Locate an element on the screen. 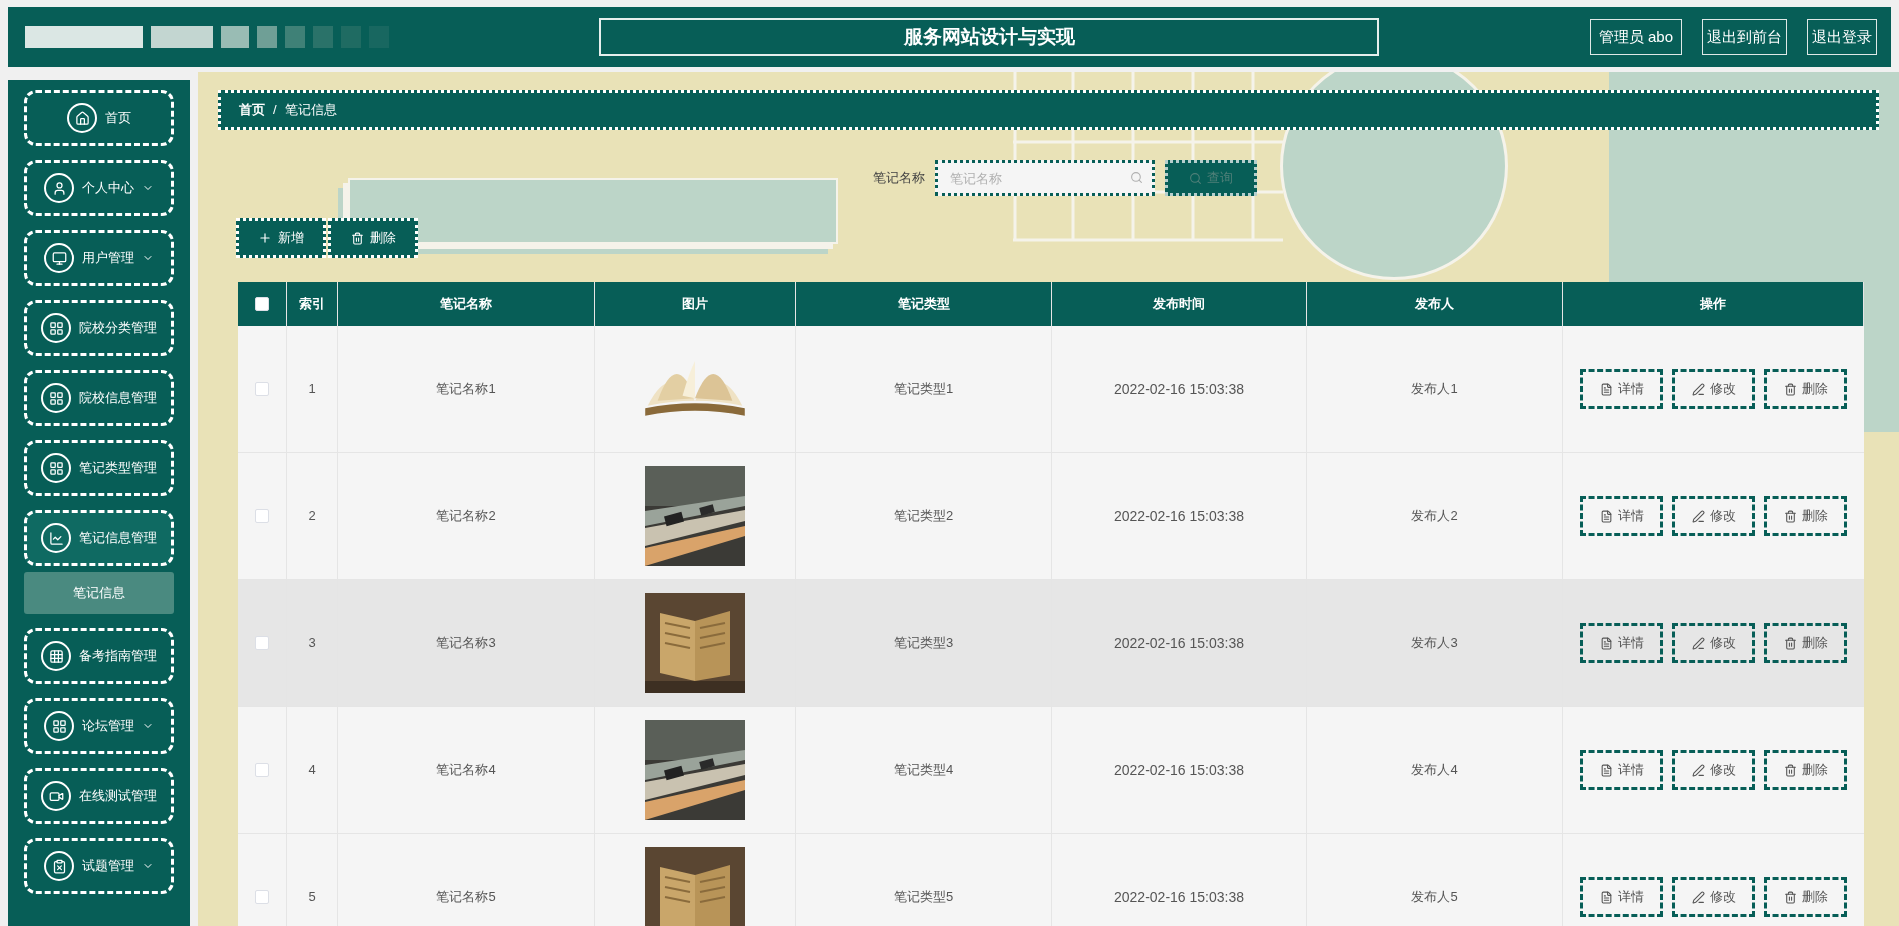 The height and width of the screenshot is (926, 1899). user-label: 管理员 abo is located at coordinates (1635, 37).